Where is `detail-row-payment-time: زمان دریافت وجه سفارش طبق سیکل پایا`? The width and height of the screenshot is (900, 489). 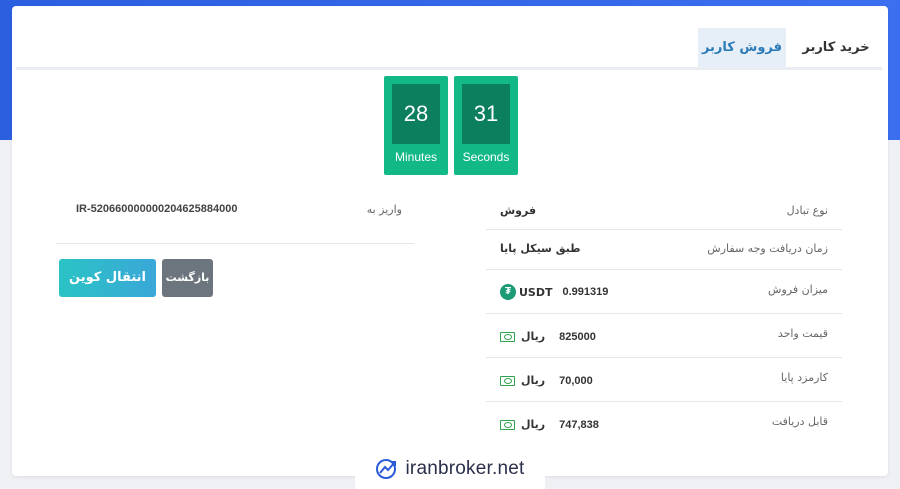
detail-row-payment-time: زمان دریافت وجه سفارش طبق سیکل پایا is located at coordinates (664, 250).